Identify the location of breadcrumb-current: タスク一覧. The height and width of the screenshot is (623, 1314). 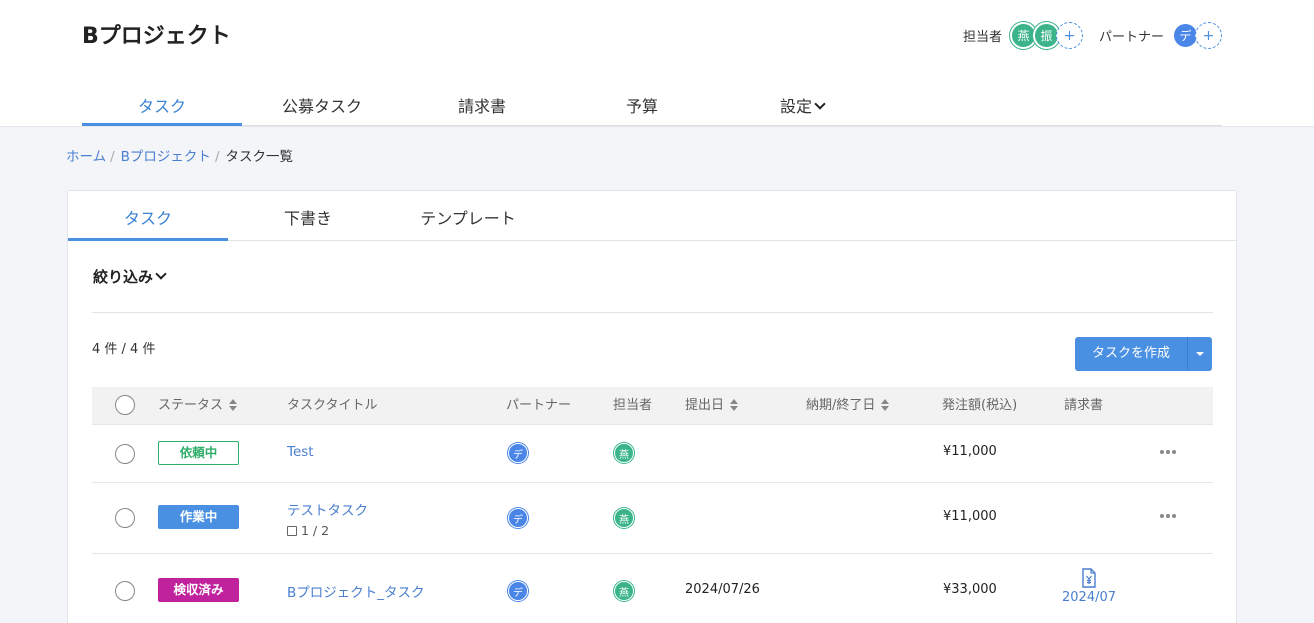
(259, 157).